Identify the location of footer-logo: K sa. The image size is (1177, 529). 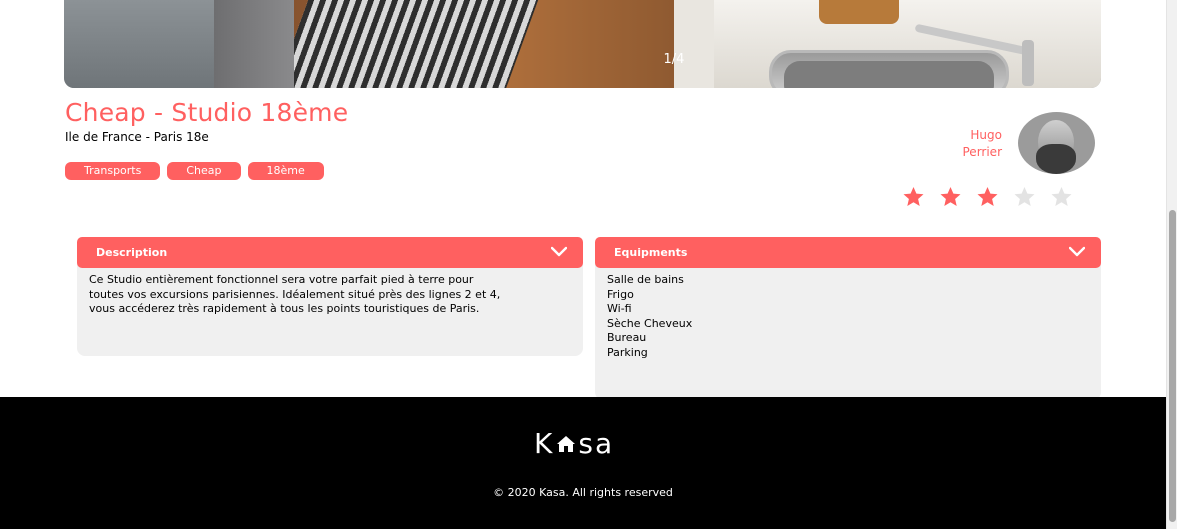
(574, 443).